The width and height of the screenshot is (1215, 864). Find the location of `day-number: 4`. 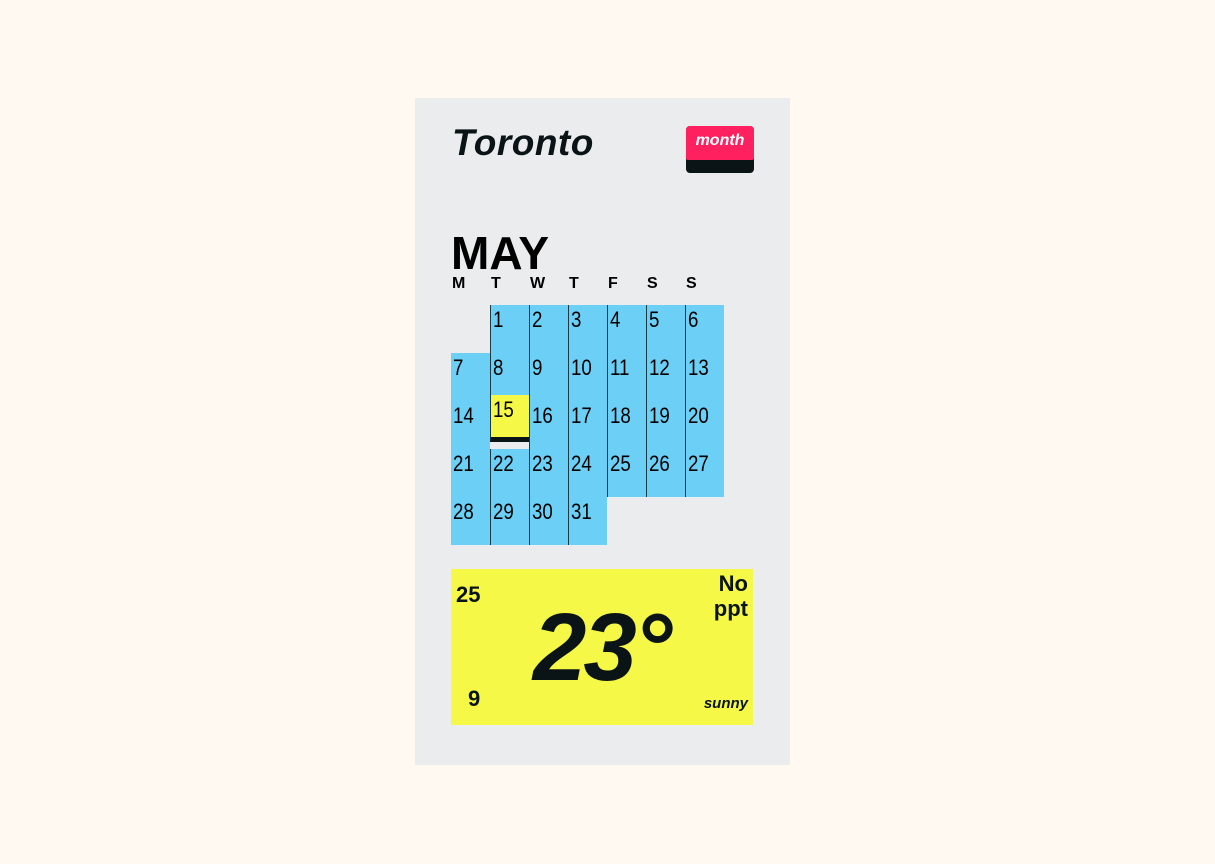

day-number: 4 is located at coordinates (615, 319).